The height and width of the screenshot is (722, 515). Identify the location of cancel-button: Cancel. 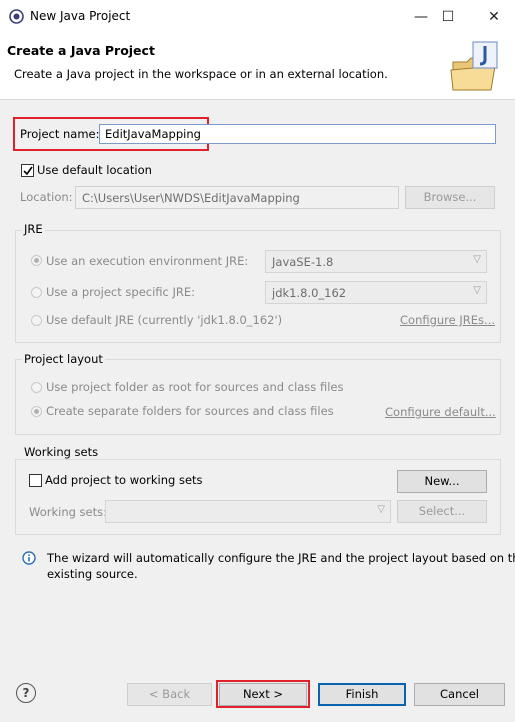
(459, 694).